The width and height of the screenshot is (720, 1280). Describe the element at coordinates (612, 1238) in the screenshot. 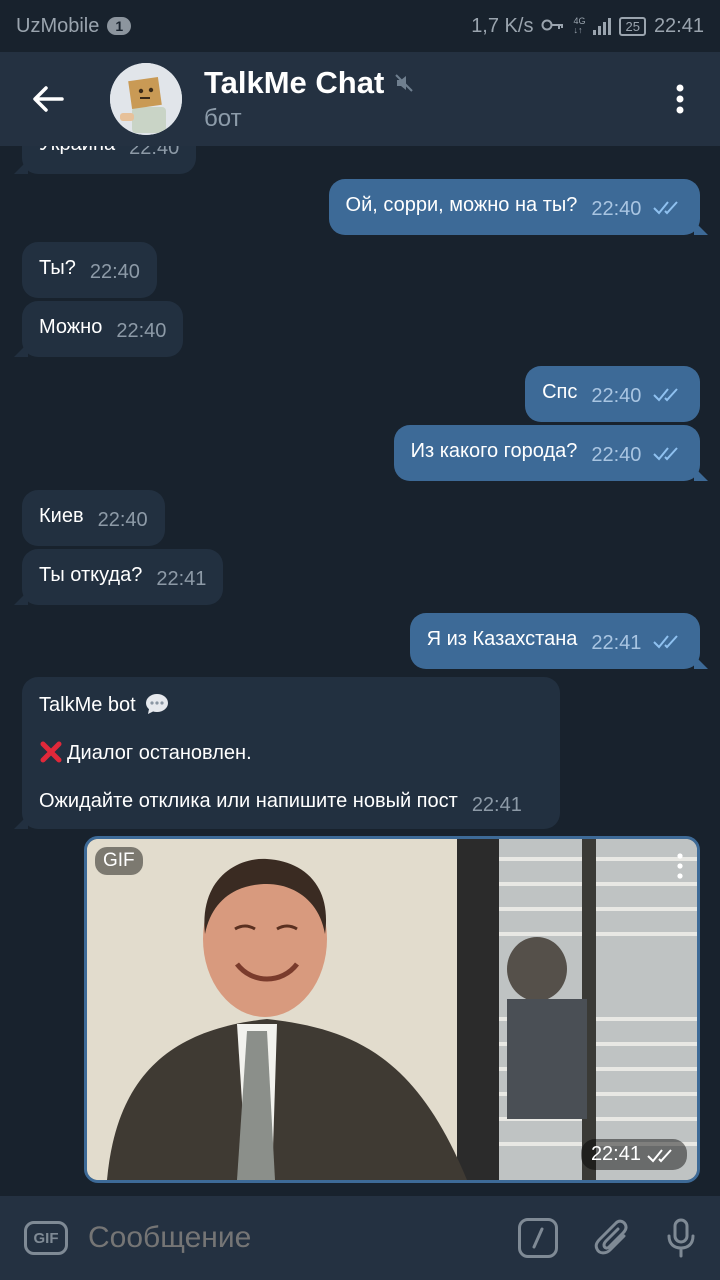

I see `attach-paperclip-icon` at that location.